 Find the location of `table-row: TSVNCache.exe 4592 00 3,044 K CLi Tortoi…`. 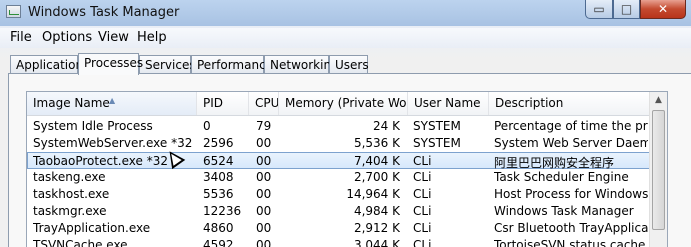

table-row: TSVNCache.exe 4592 00 3,044 K CLi Tortoi… is located at coordinates (347, 242).